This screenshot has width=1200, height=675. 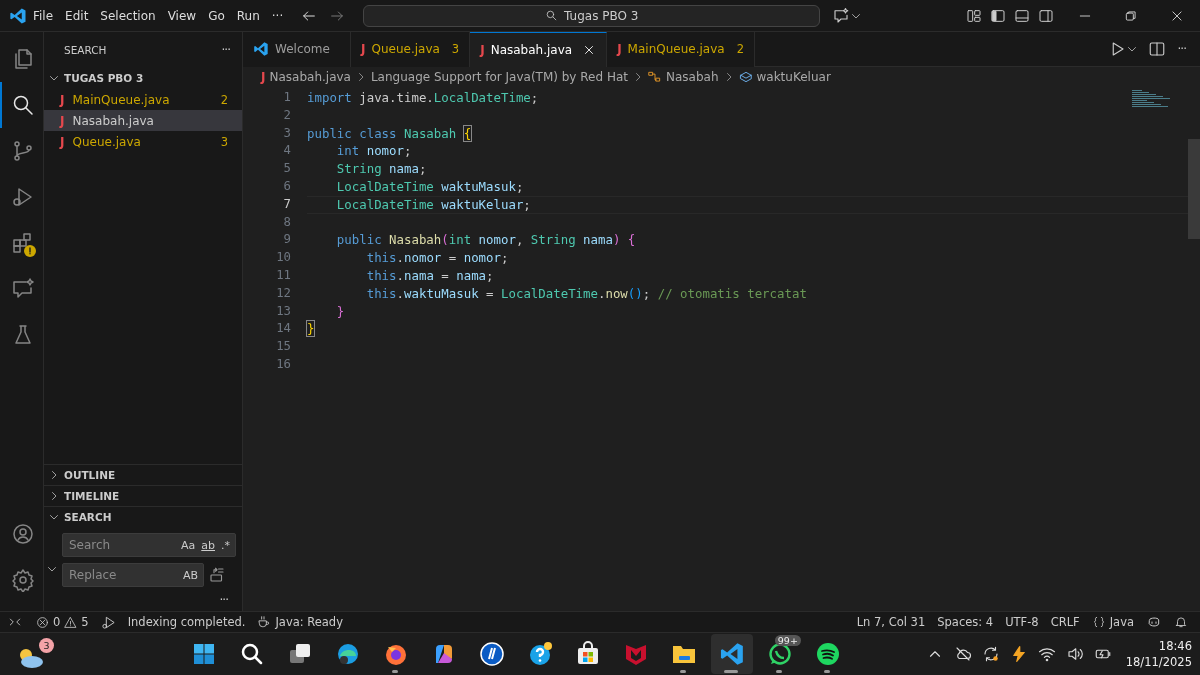 What do you see at coordinates (133, 575) in the screenshot?
I see `replace-field: Replace AB` at bounding box center [133, 575].